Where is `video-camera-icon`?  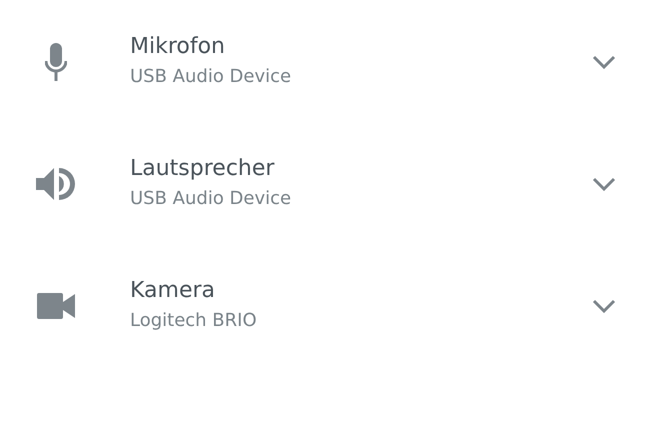
video-camera-icon is located at coordinates (56, 306).